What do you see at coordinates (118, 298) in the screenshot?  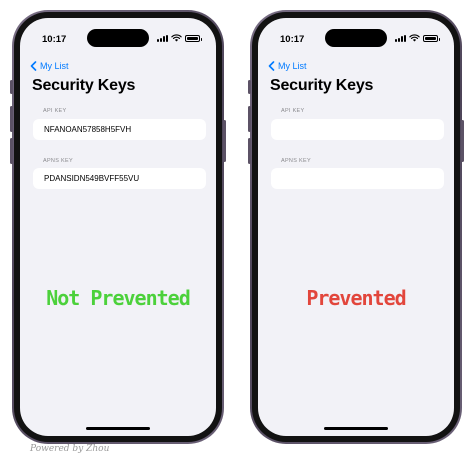 I see `result-label: Not Prevented` at bounding box center [118, 298].